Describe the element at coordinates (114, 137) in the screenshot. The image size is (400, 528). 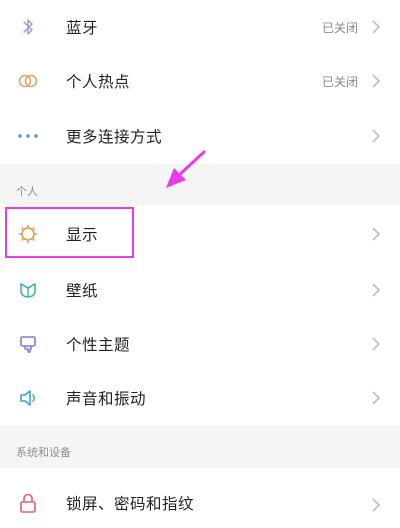
I see `more-connections-label: 更多连接方式` at that location.